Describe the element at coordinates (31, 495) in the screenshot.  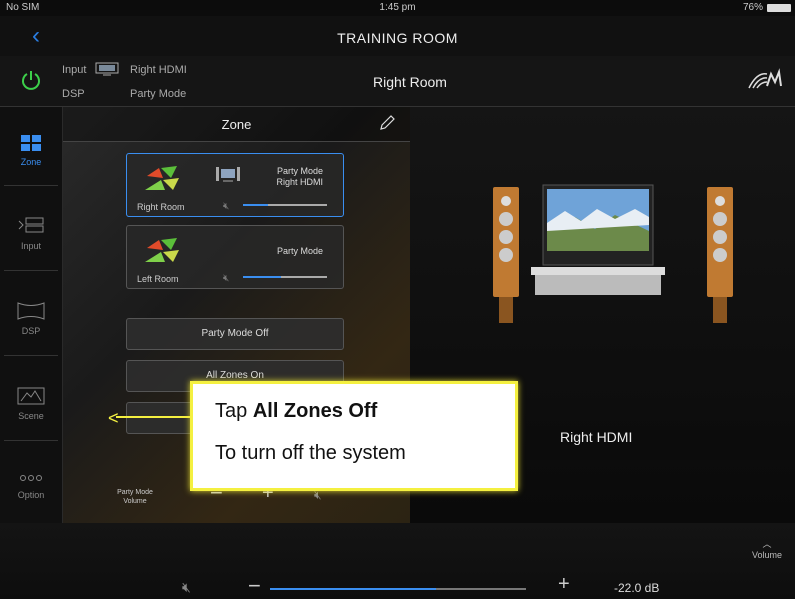
I see `sidebar-item-label: Option` at that location.